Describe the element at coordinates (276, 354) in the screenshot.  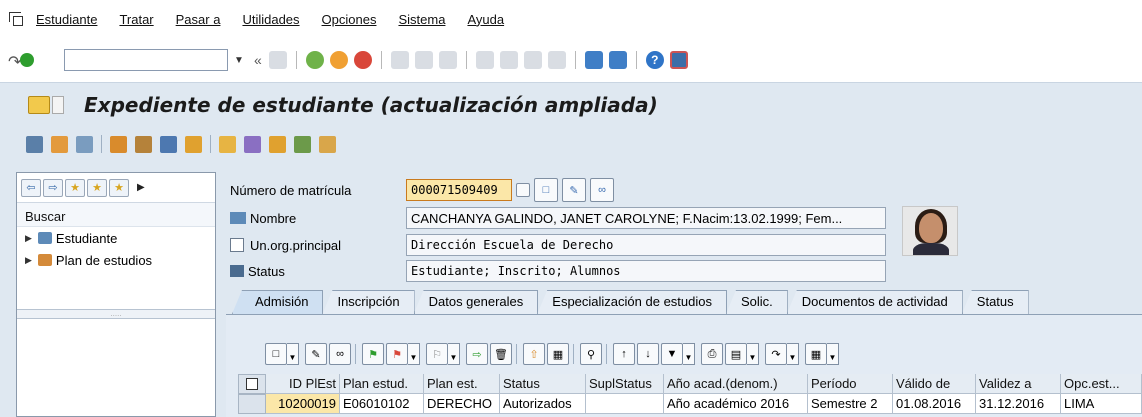
I see `create-icon: □` at that location.